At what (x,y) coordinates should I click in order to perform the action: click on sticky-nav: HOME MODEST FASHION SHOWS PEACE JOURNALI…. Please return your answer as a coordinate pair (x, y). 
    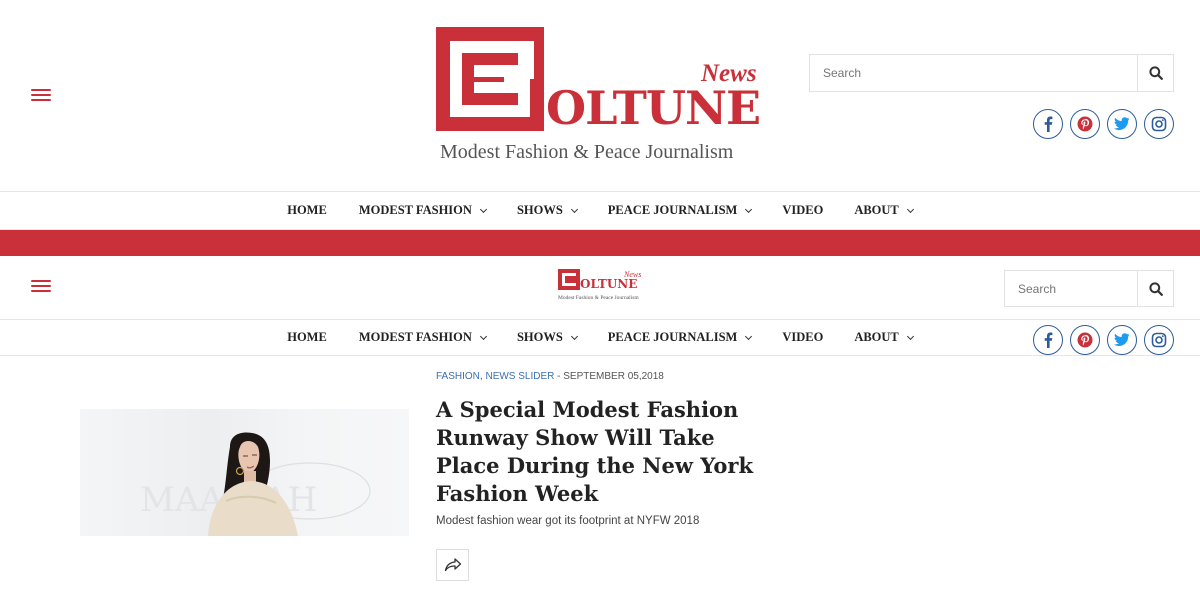
    Looking at the image, I should click on (600, 338).